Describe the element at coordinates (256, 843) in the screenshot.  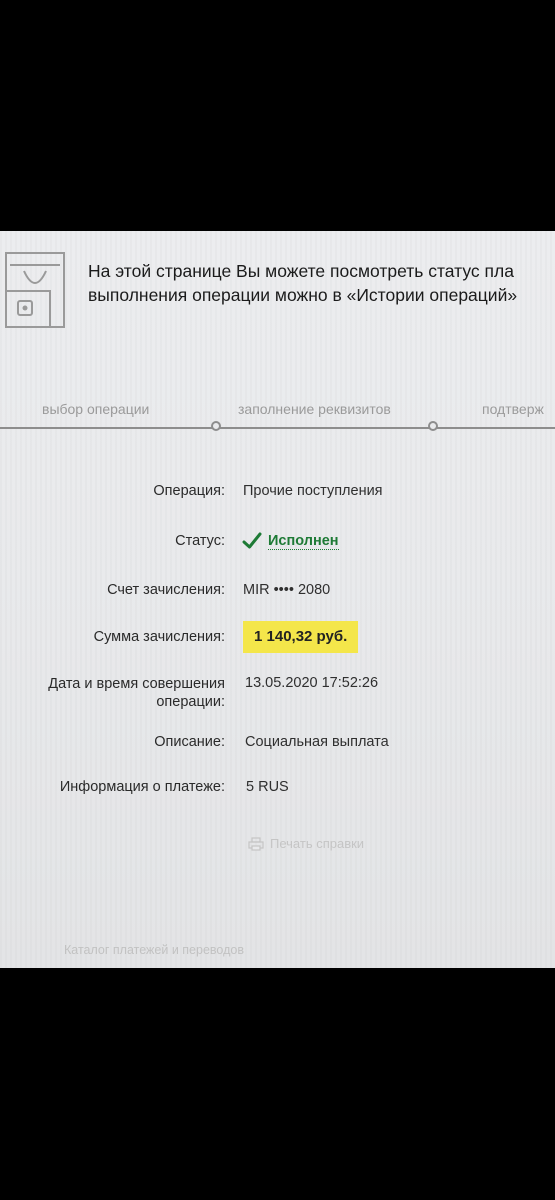
I see `printer-icon` at that location.